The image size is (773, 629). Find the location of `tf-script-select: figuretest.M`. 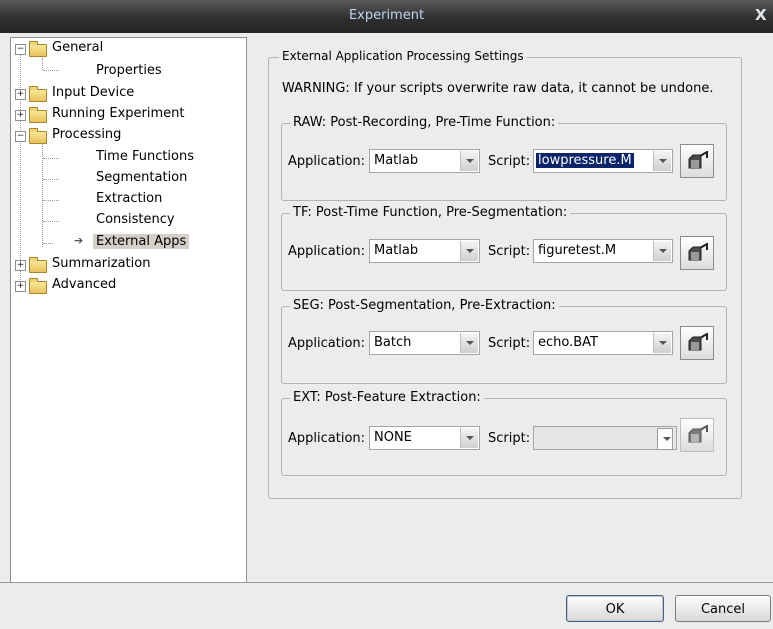

tf-script-select: figuretest.M is located at coordinates (603, 251).